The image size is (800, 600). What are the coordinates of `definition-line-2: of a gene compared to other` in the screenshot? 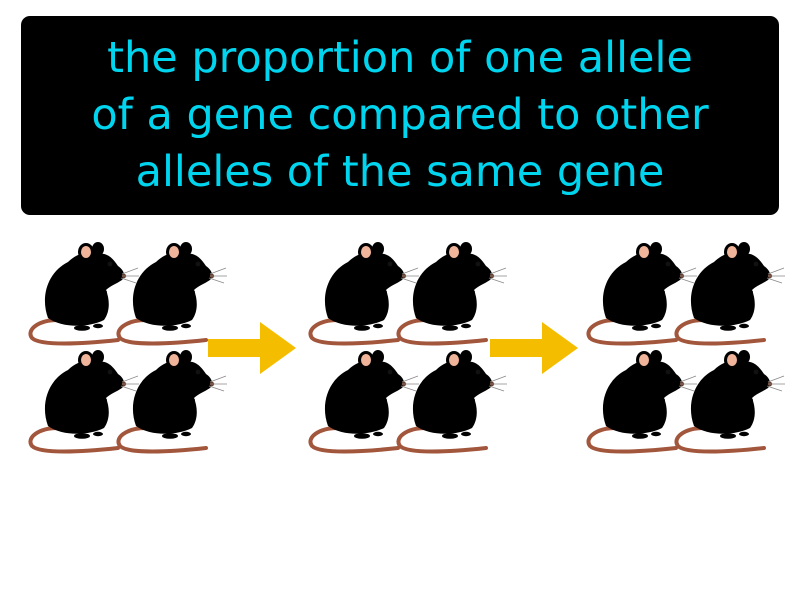 It's located at (400, 115).